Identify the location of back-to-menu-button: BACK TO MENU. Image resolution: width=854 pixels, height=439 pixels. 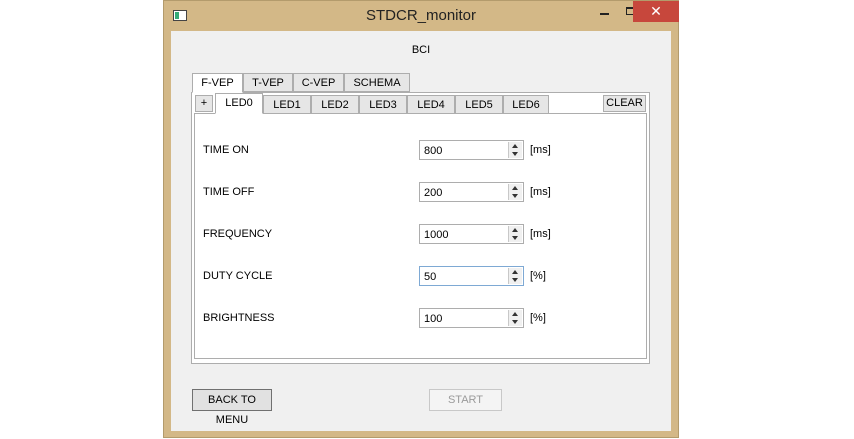
(232, 407).